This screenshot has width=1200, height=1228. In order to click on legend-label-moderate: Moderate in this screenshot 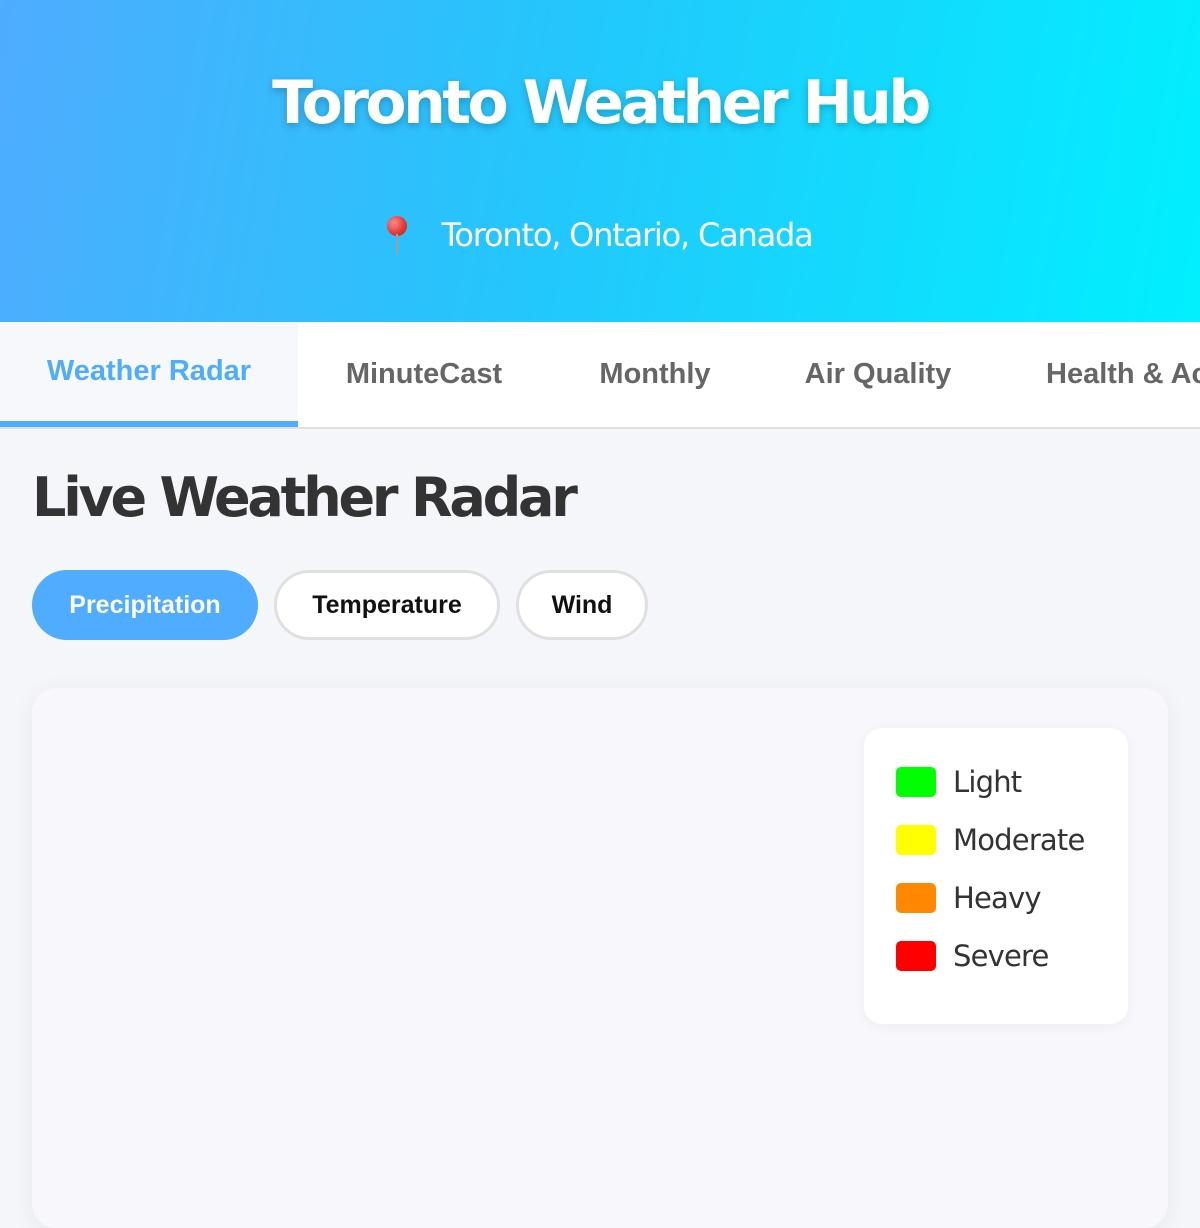, I will do `click(1019, 840)`.